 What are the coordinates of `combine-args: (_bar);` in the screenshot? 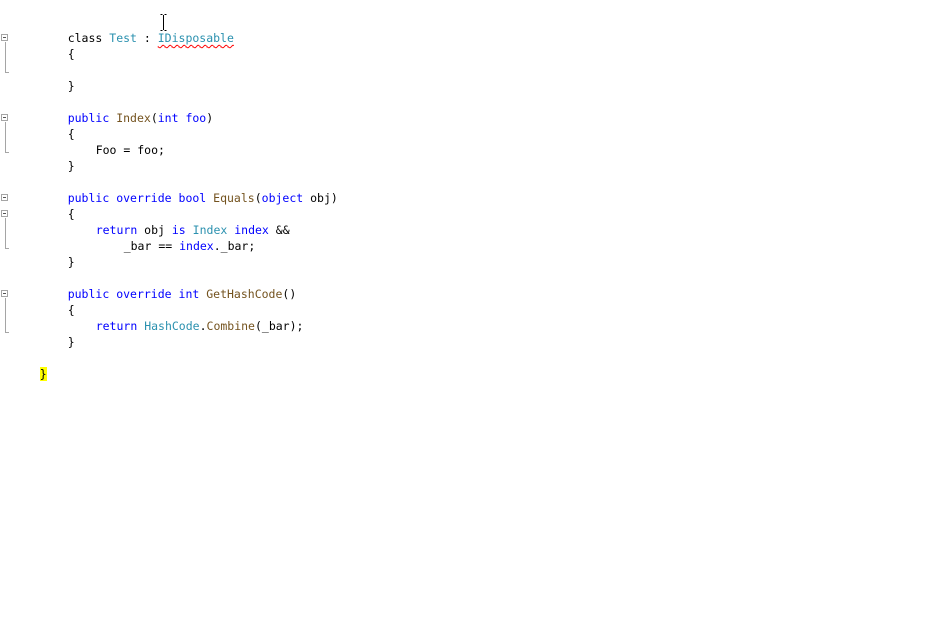 It's located at (279, 326).